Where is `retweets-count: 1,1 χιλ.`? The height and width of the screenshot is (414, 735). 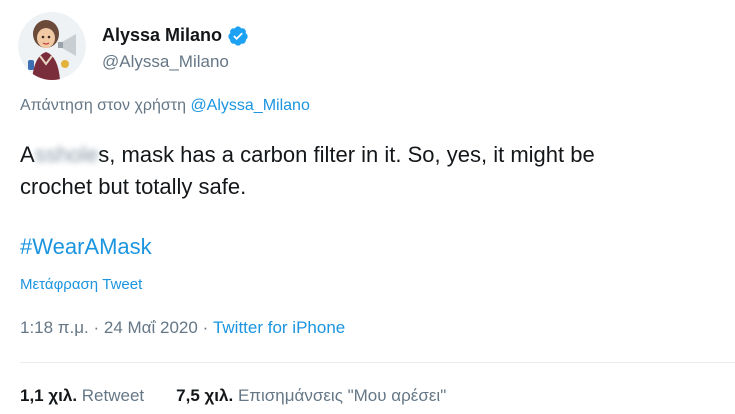 retweets-count: 1,1 χιλ. is located at coordinates (49, 395).